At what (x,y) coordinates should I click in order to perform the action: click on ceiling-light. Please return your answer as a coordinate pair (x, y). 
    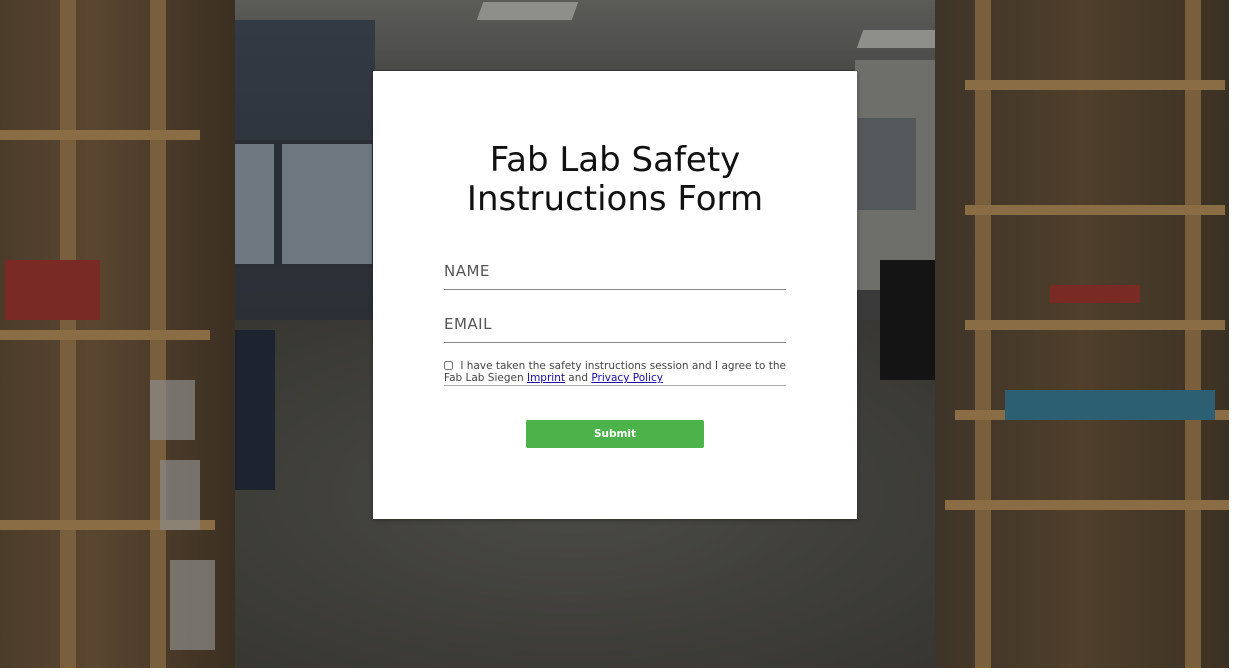
    Looking at the image, I should click on (527, 11).